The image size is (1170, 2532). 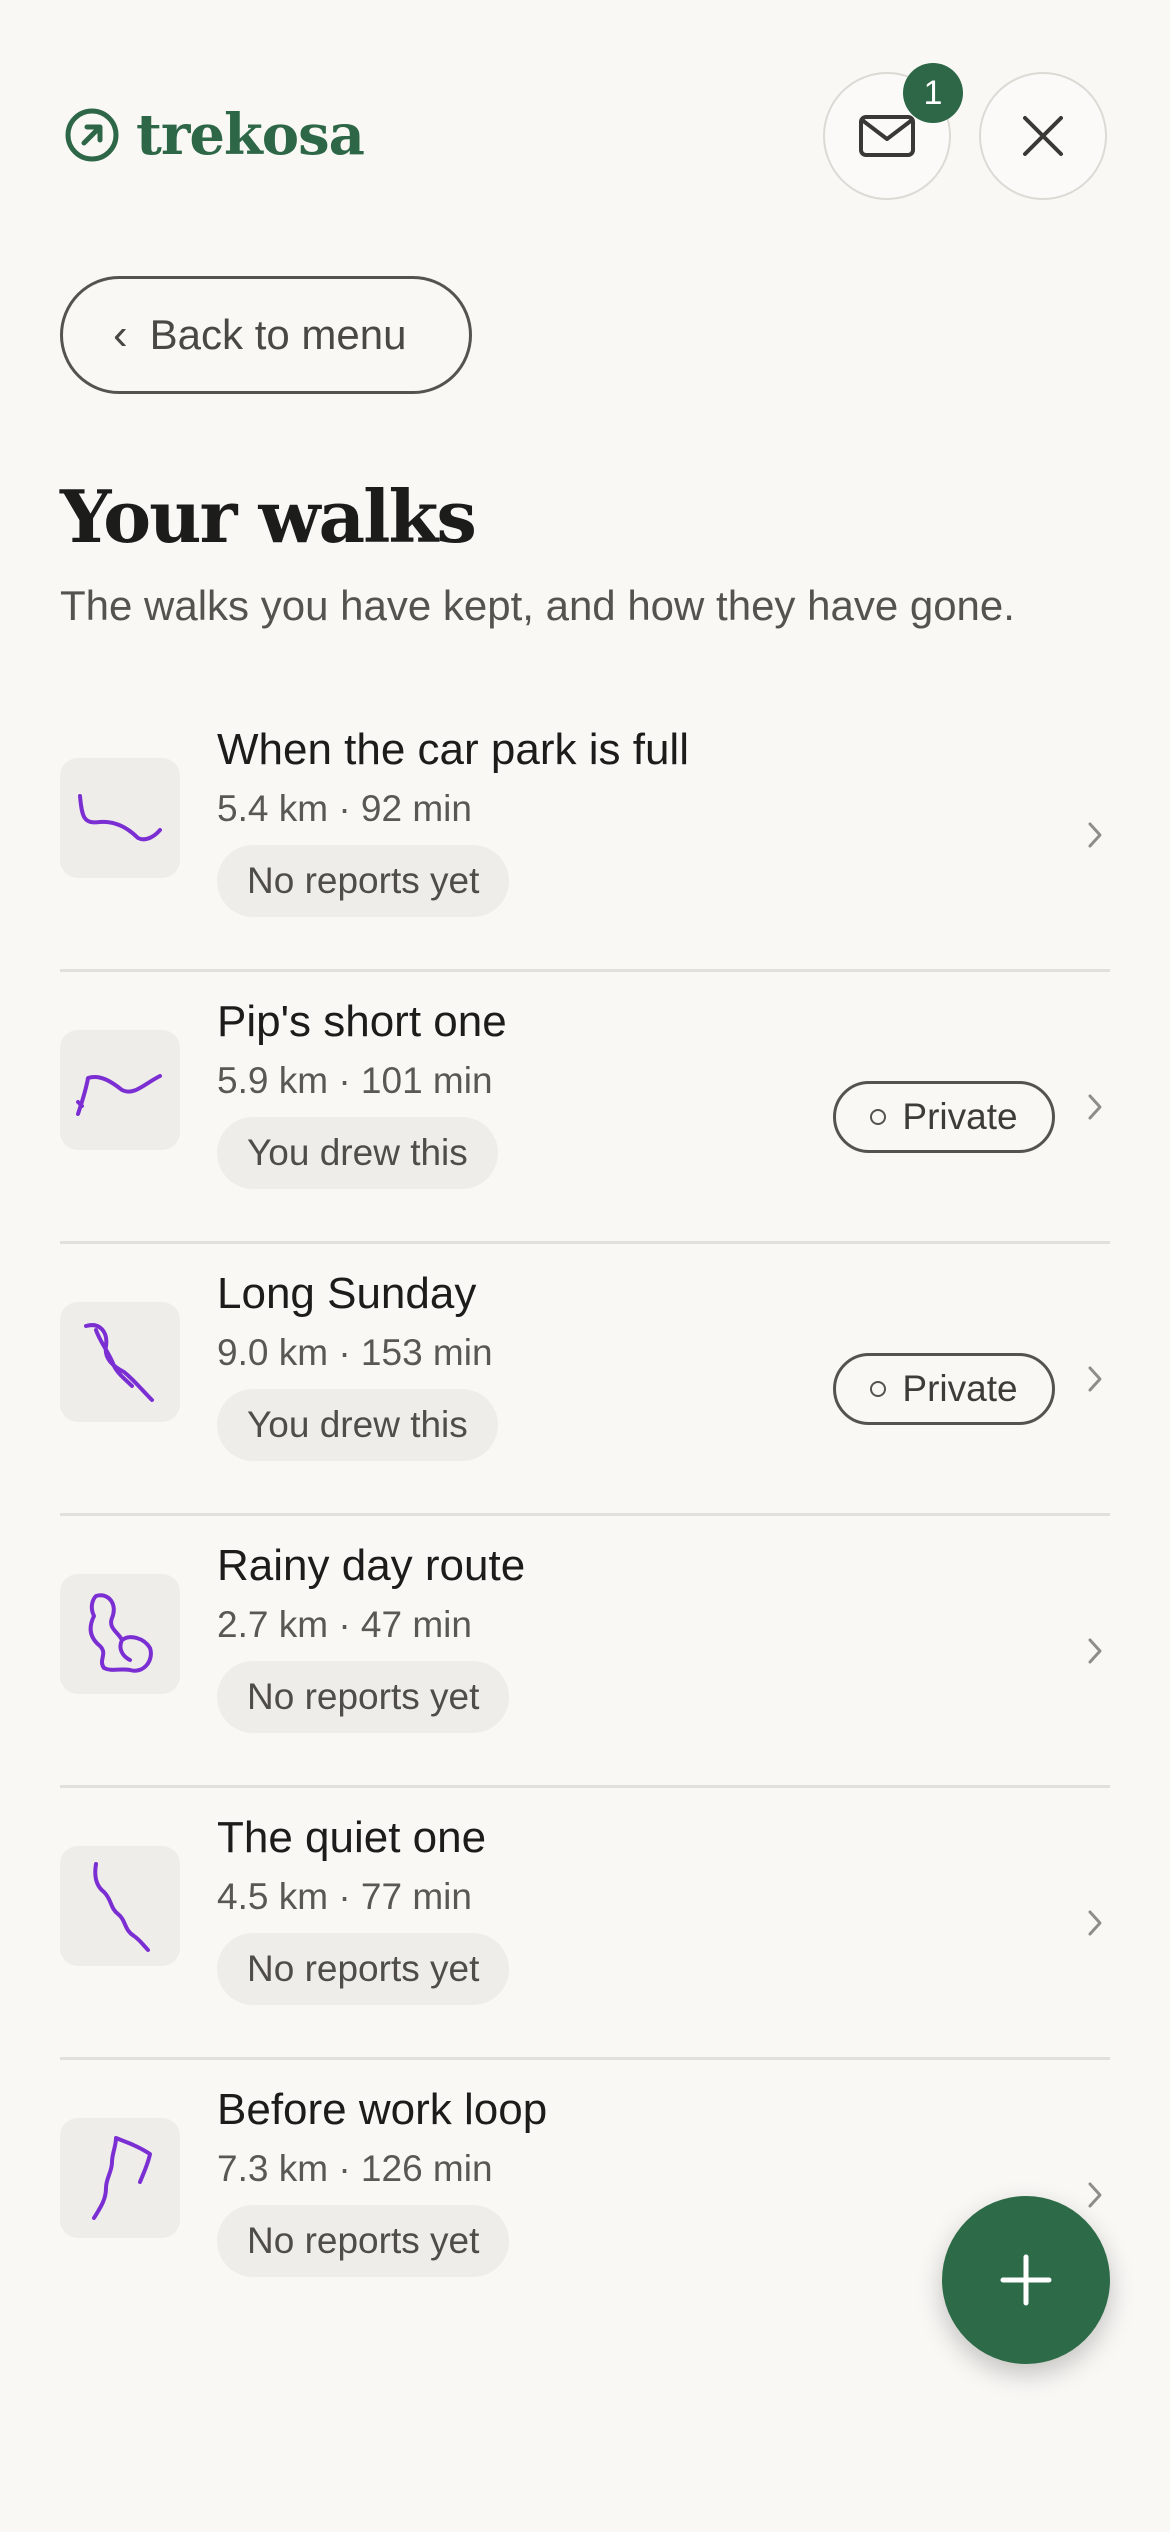 I want to click on chevron-left-icon: ‹, so click(x=120, y=334).